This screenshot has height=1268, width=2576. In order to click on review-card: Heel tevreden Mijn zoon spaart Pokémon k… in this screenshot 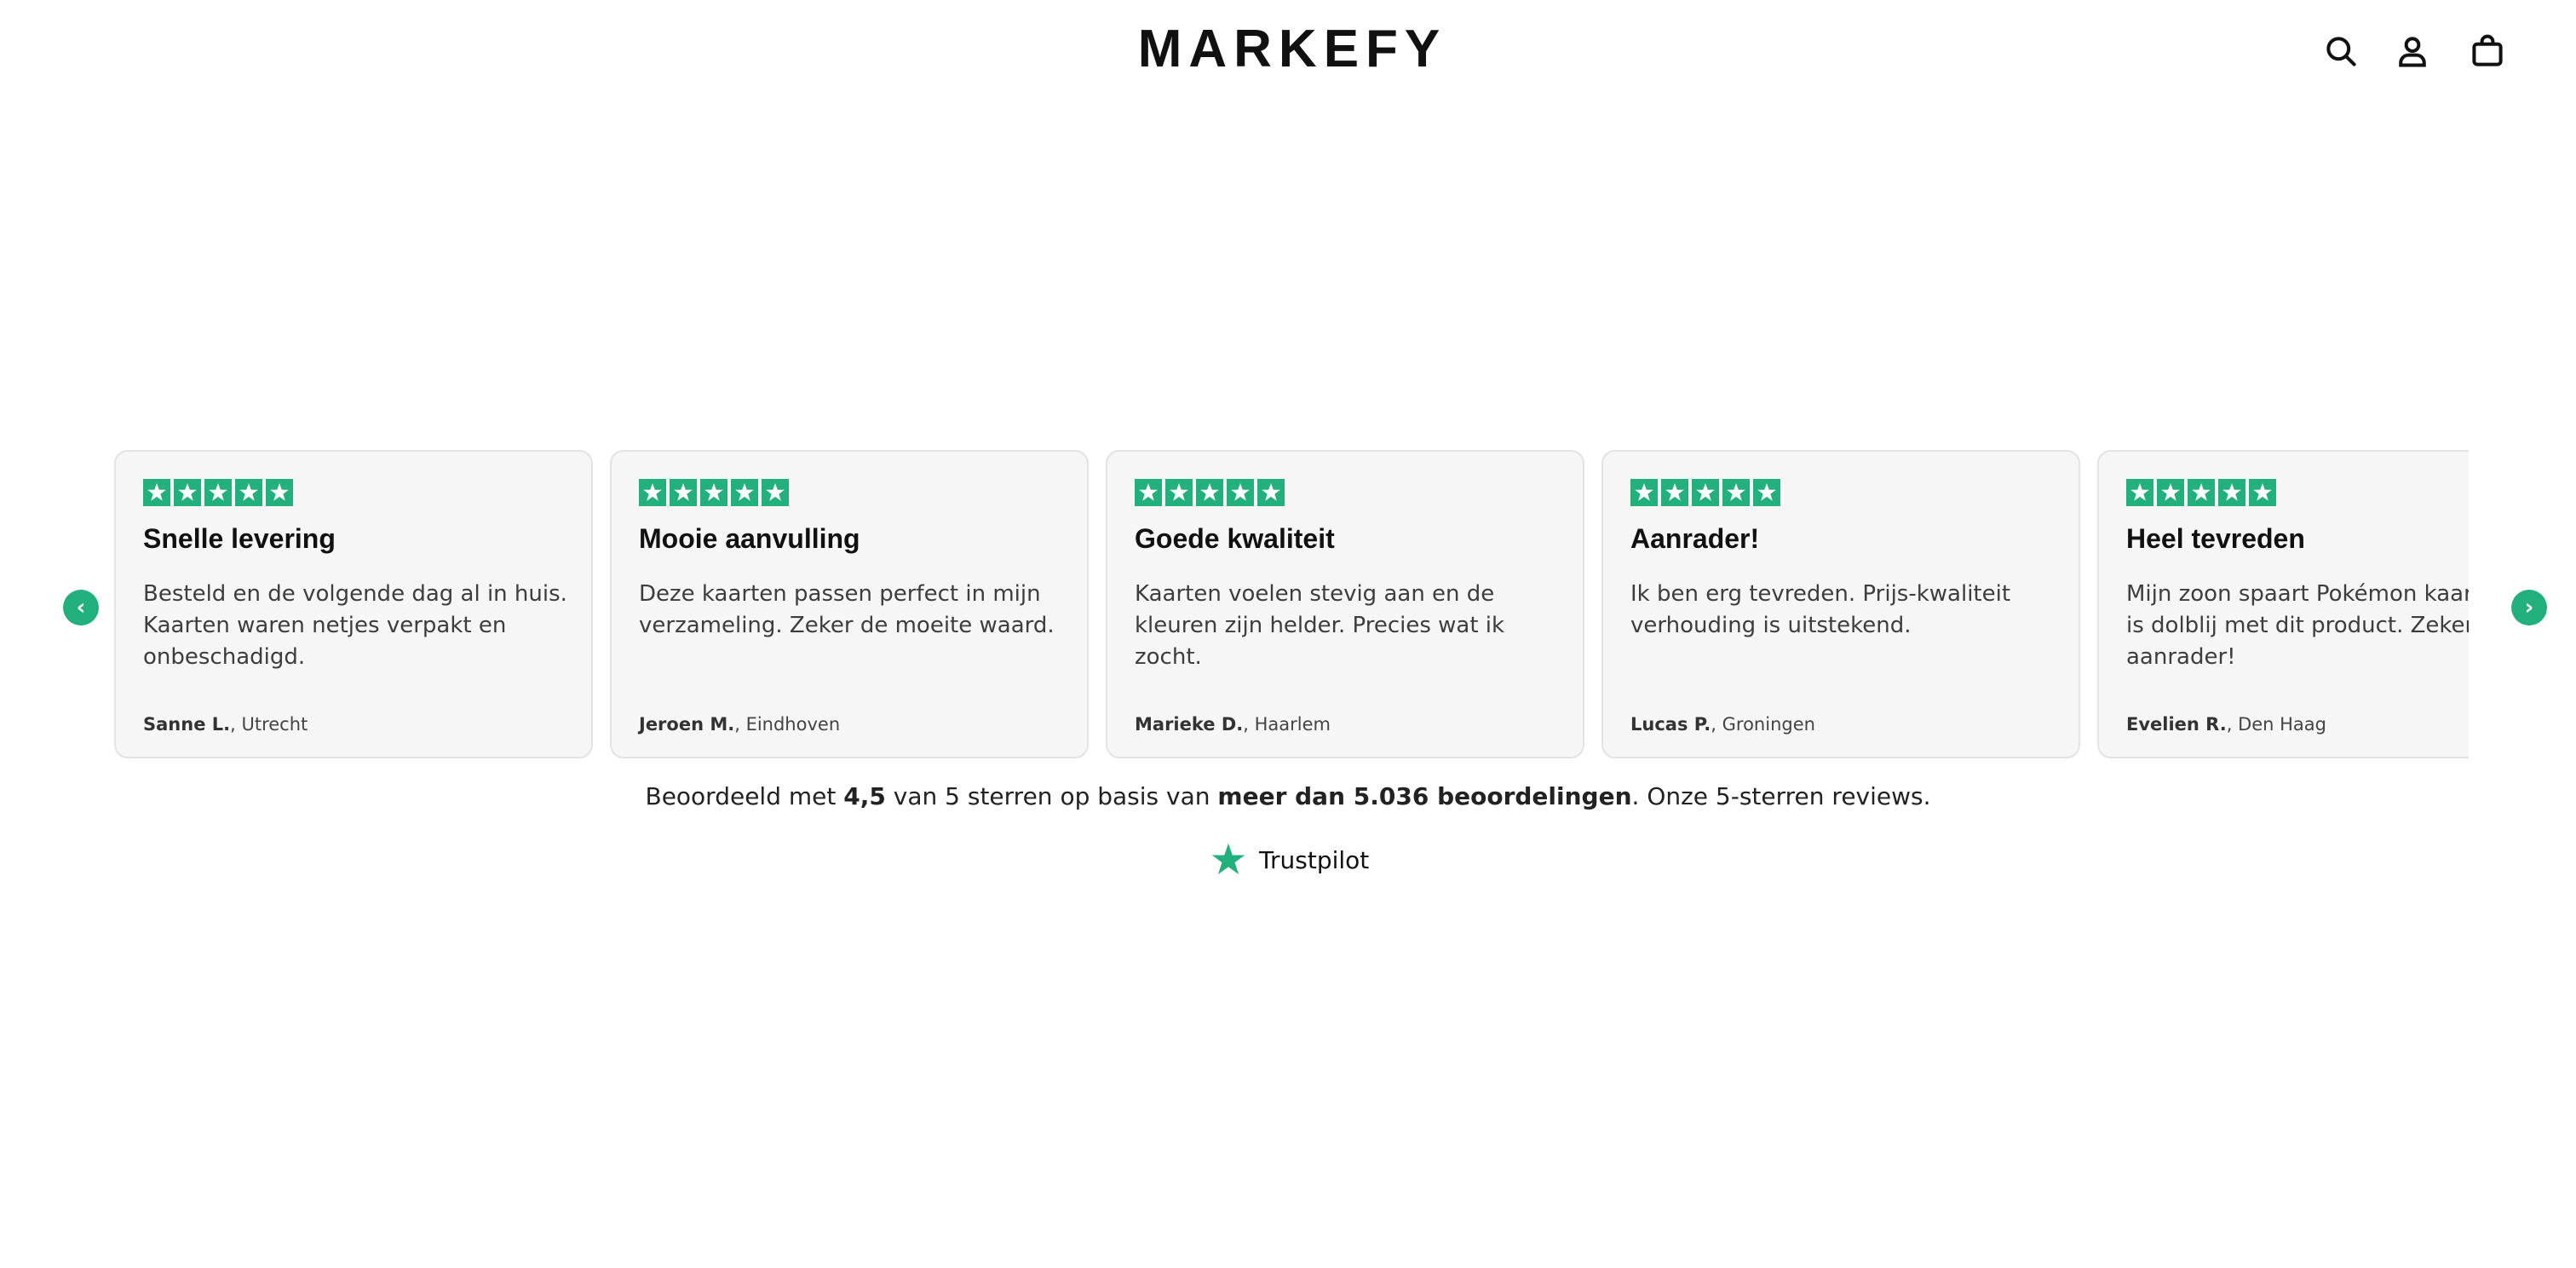, I will do `click(2283, 604)`.